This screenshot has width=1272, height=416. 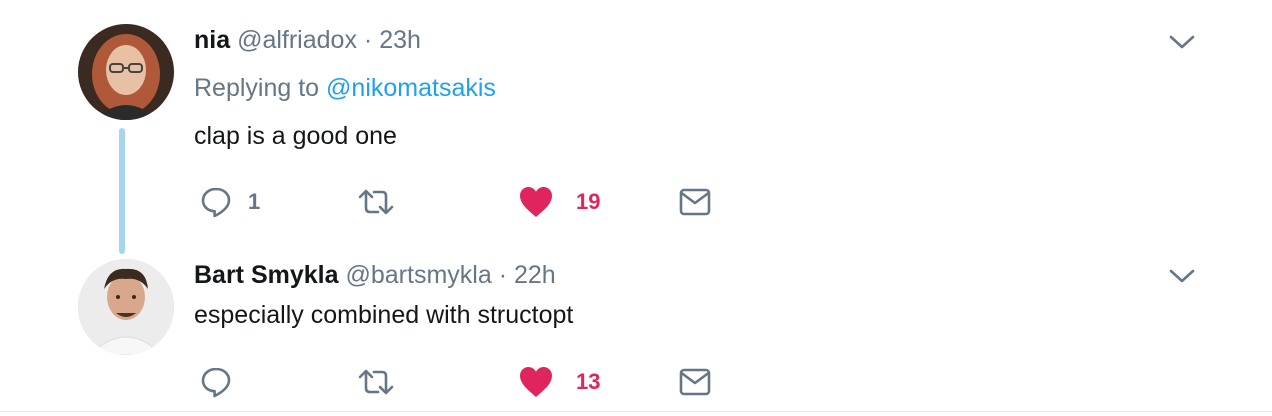 I want to click on replying-to: Replying to @nikomatsakis, so click(x=345, y=88).